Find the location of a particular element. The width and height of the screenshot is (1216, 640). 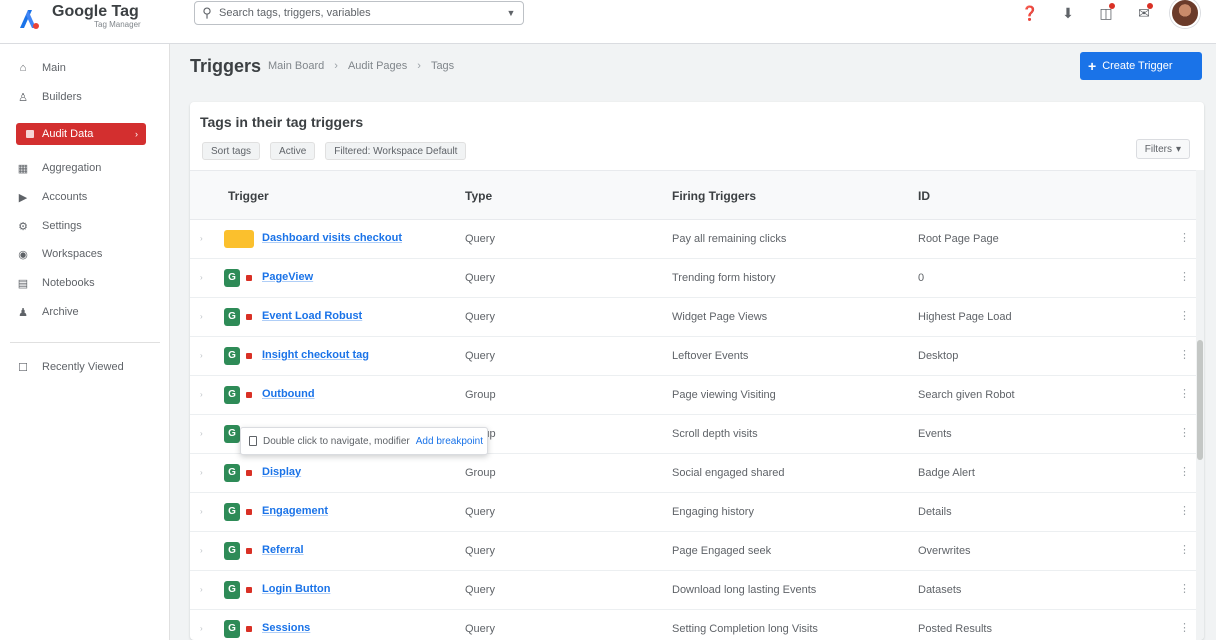

firing-trigger: Pay all remaining clicks is located at coordinates (729, 239).